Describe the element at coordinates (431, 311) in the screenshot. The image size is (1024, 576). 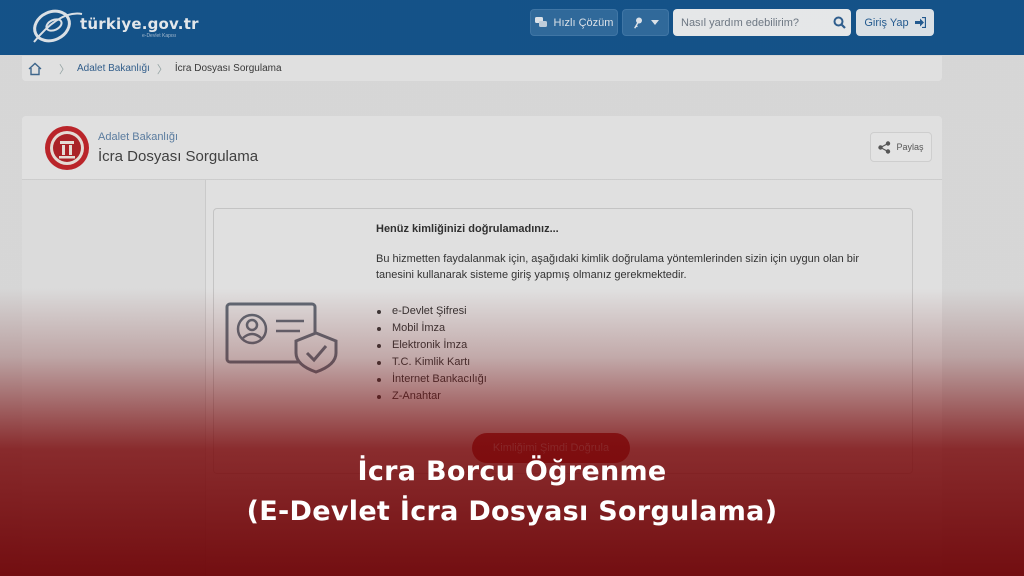
I see `list-item: e-Devlet Şifresi` at that location.